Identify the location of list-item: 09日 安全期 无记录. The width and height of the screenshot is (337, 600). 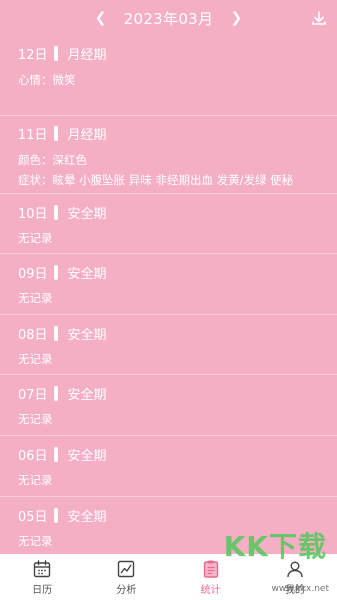
(168, 284).